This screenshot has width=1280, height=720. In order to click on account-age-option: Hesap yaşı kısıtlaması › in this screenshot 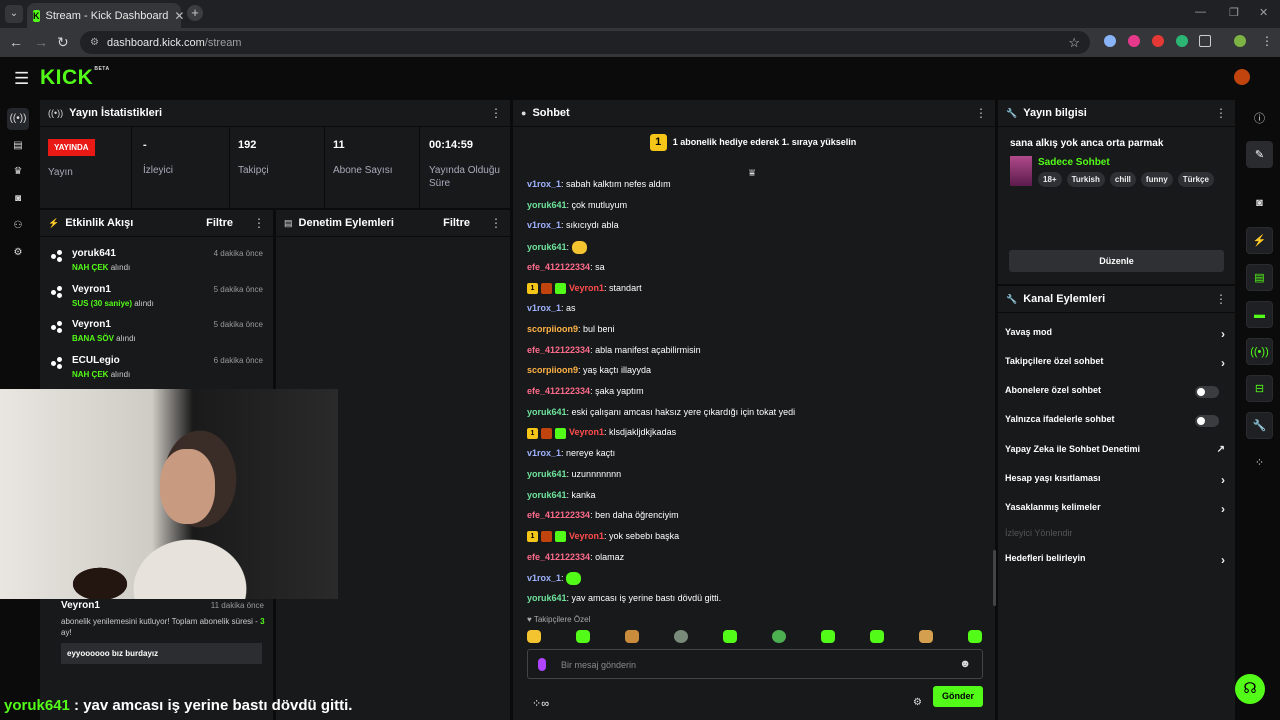, I will do `click(1115, 481)`.